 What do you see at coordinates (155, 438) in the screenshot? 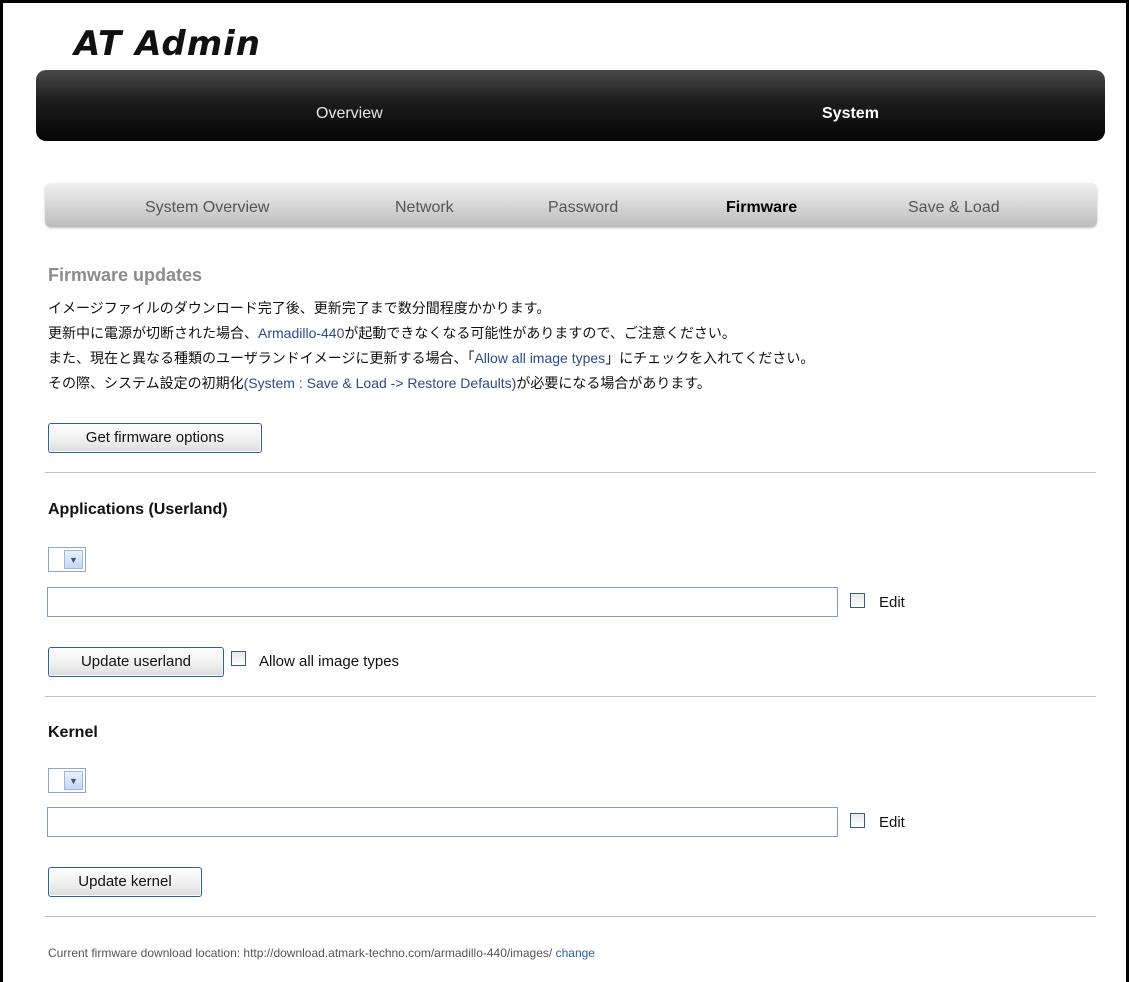
I see `get-firmware-options-button: Get firmware options` at bounding box center [155, 438].